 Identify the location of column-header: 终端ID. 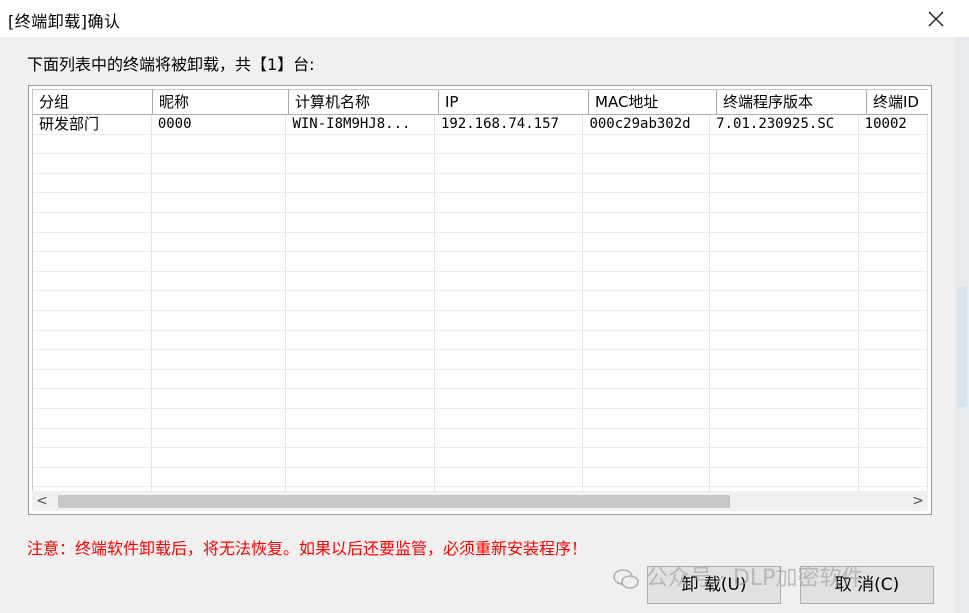
(897, 102).